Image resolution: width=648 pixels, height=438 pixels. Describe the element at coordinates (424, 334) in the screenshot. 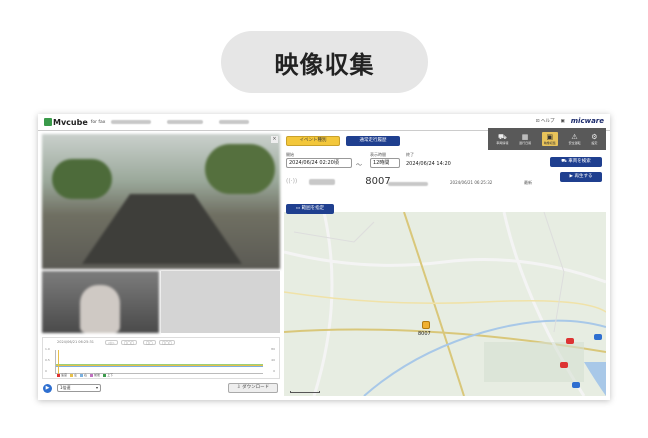

I see `vehicle-marker-label: 8007` at that location.